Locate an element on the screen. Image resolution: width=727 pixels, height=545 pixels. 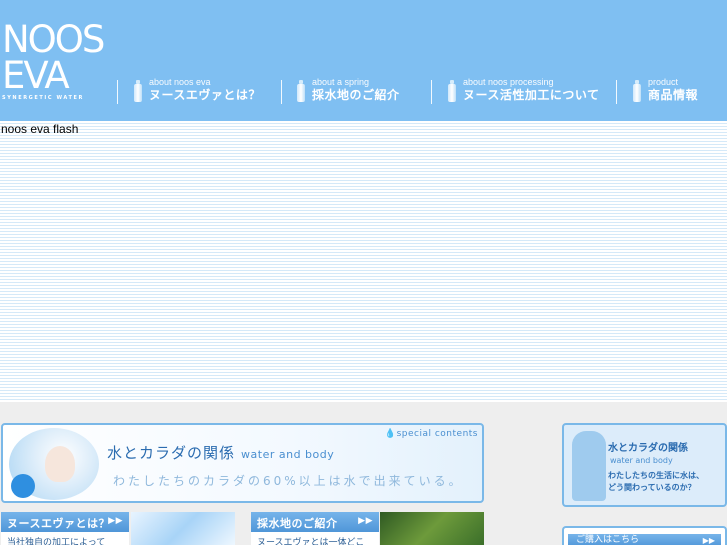
special-contents-label: 💧special contents is located at coordinates (431, 434).